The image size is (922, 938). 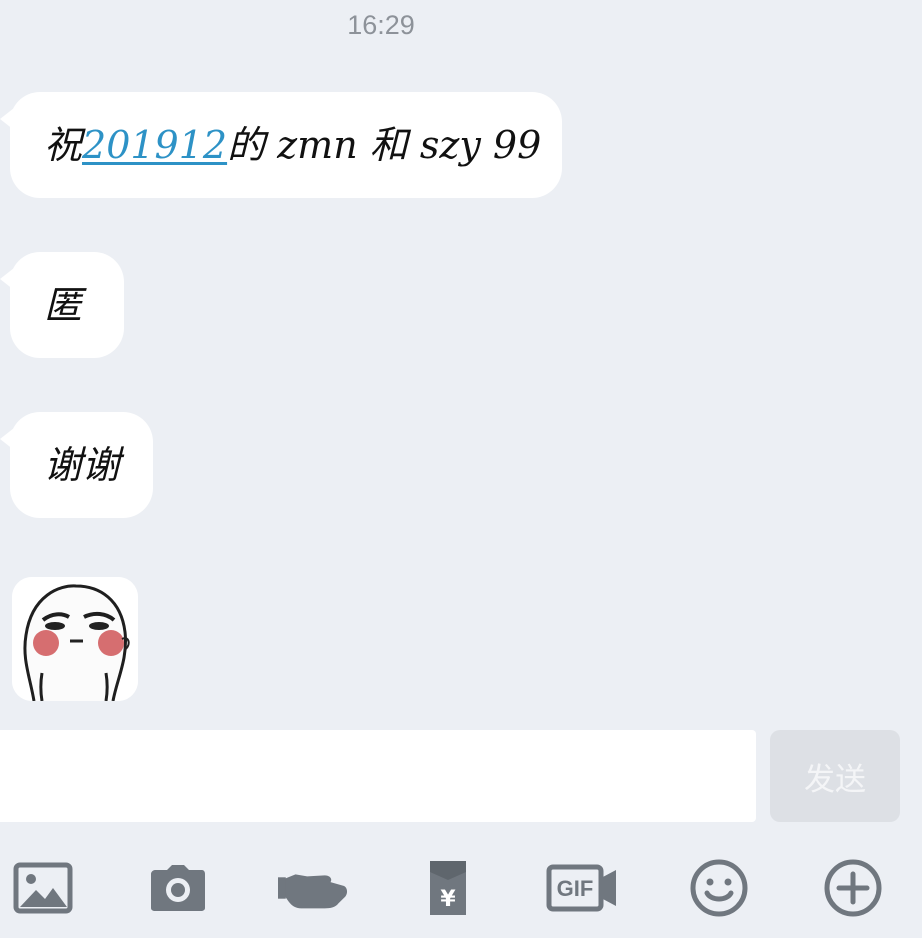 I want to click on message-bubble-3: 谢谢, so click(x=76, y=465).